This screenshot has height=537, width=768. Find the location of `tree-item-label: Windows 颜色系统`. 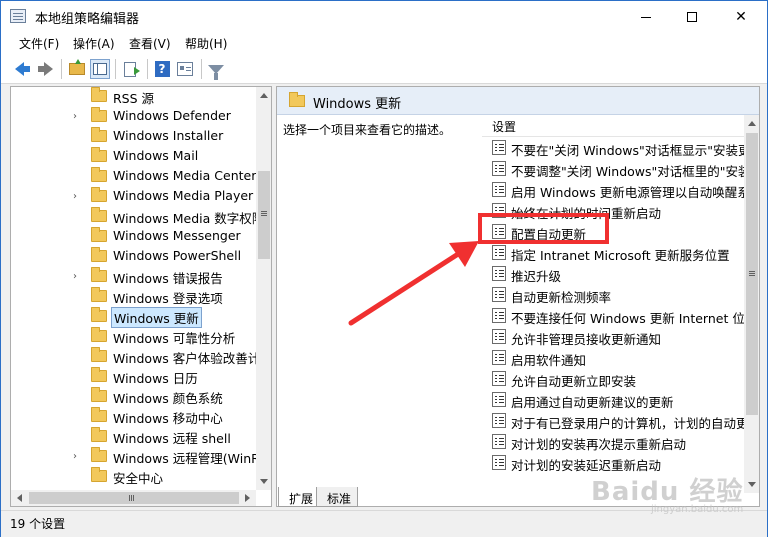

tree-item-label: Windows 颜色系统 is located at coordinates (168, 398).